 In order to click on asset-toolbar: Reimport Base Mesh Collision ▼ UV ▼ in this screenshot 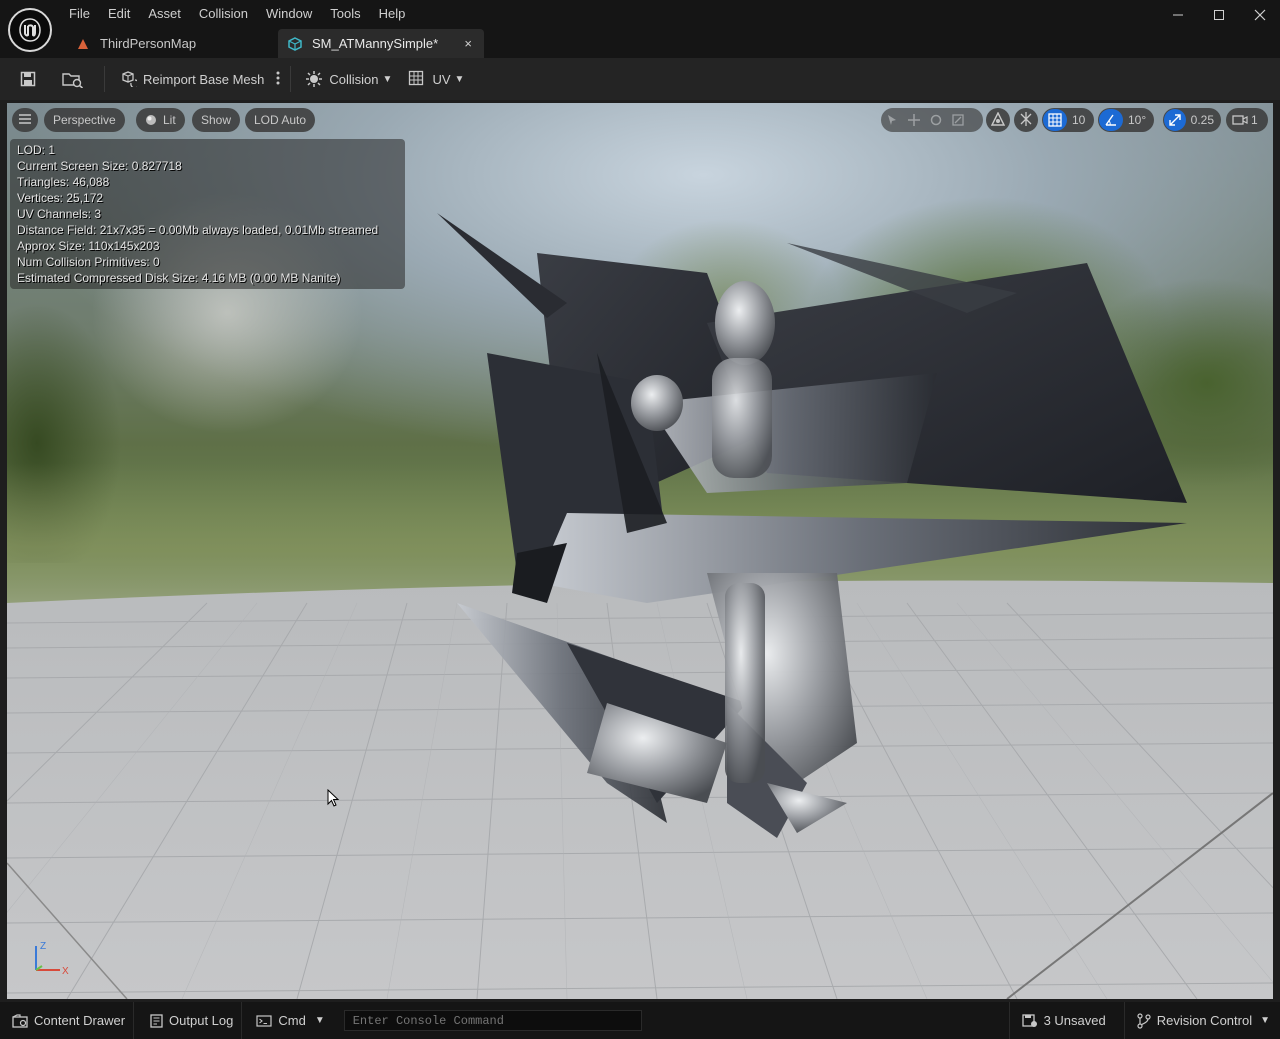, I will do `click(640, 79)`.